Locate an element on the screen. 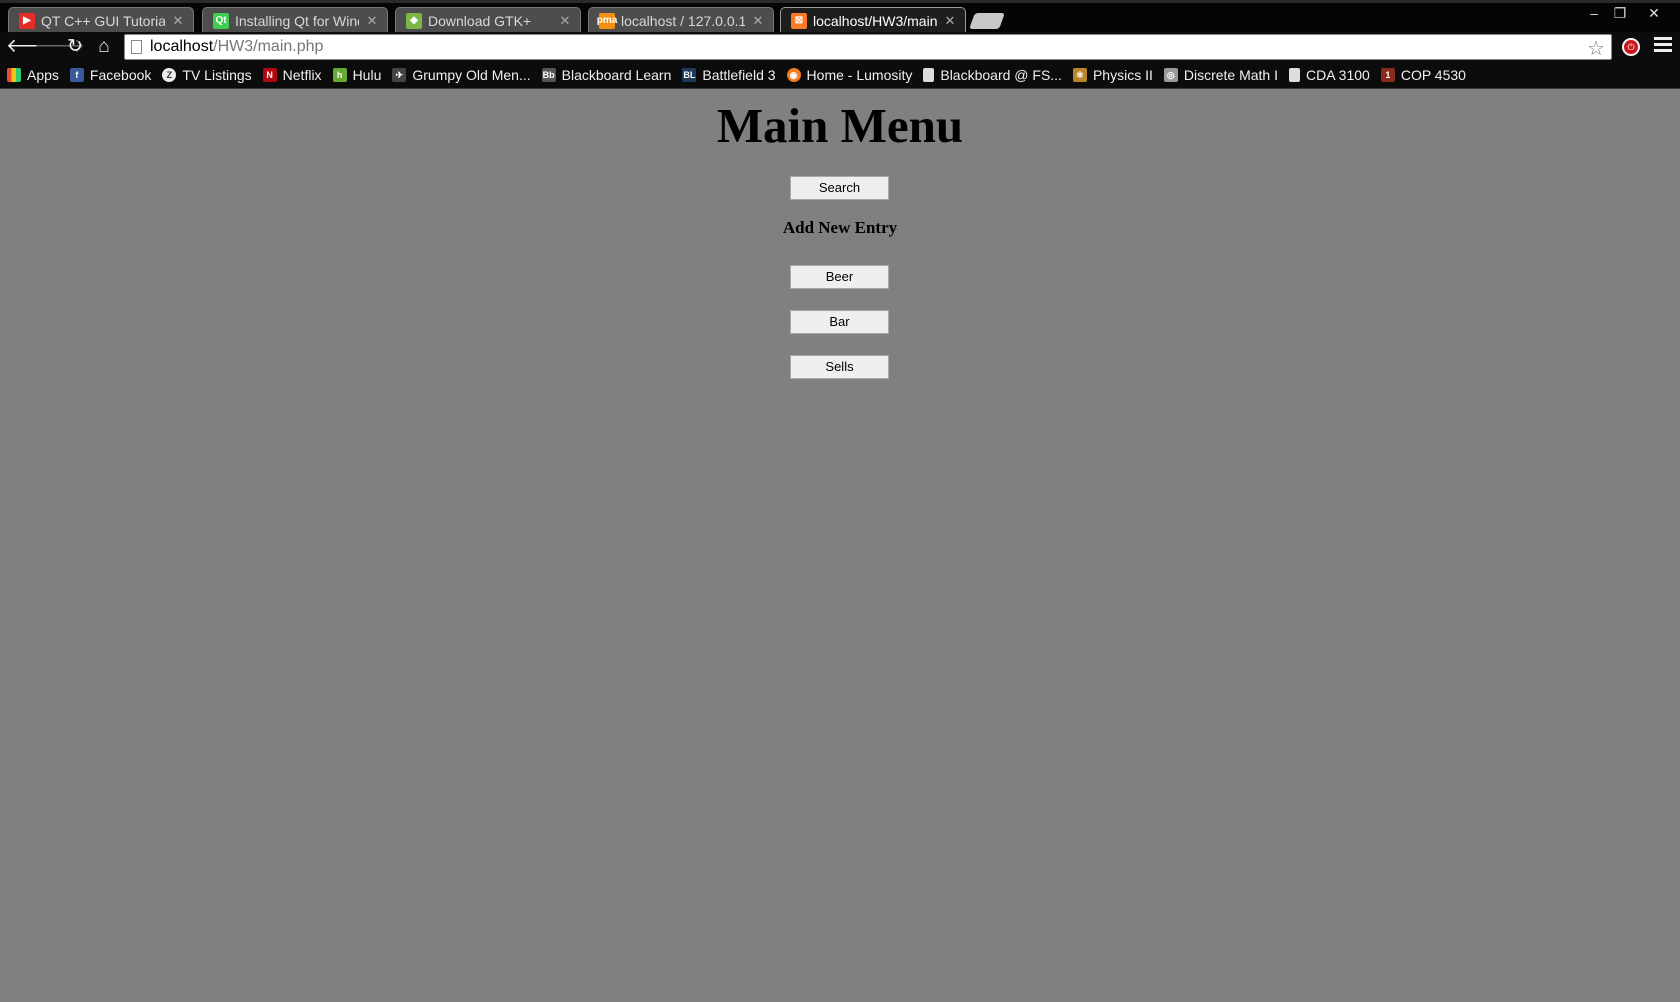  bookmark-hulu: h Hulu is located at coordinates (357, 75).